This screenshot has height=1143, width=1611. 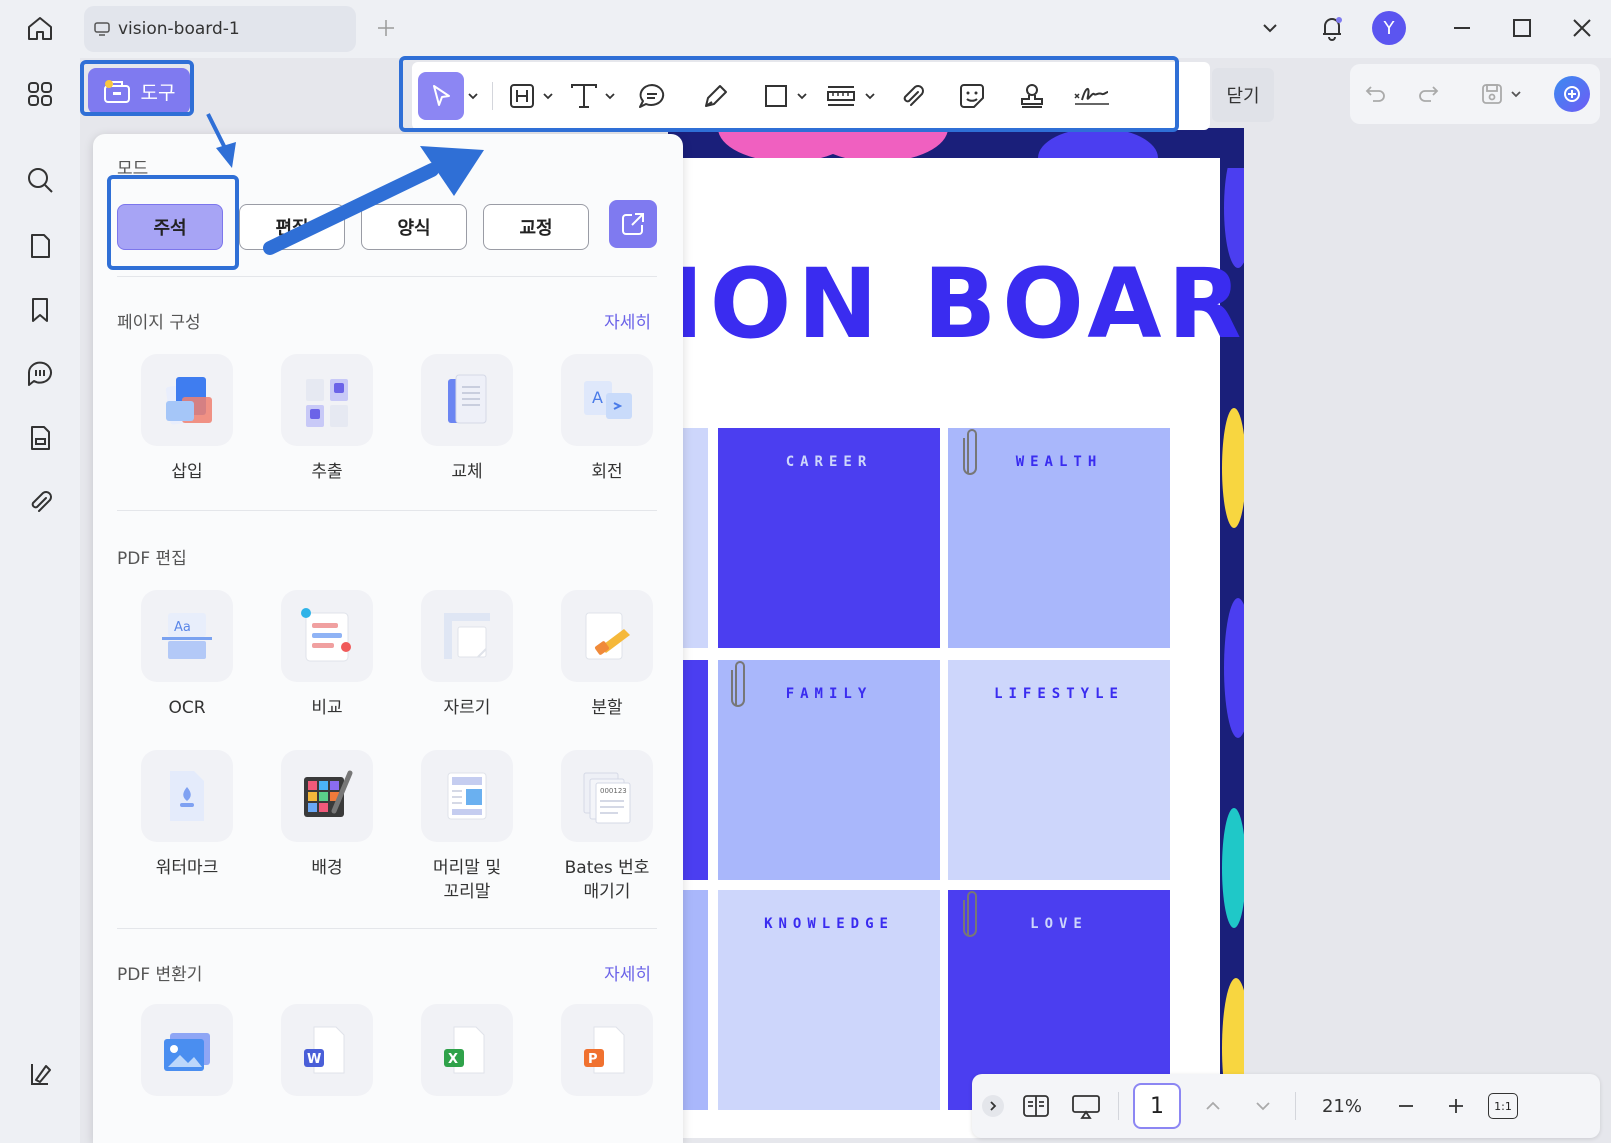 I want to click on cursor-icon, so click(x=441, y=95).